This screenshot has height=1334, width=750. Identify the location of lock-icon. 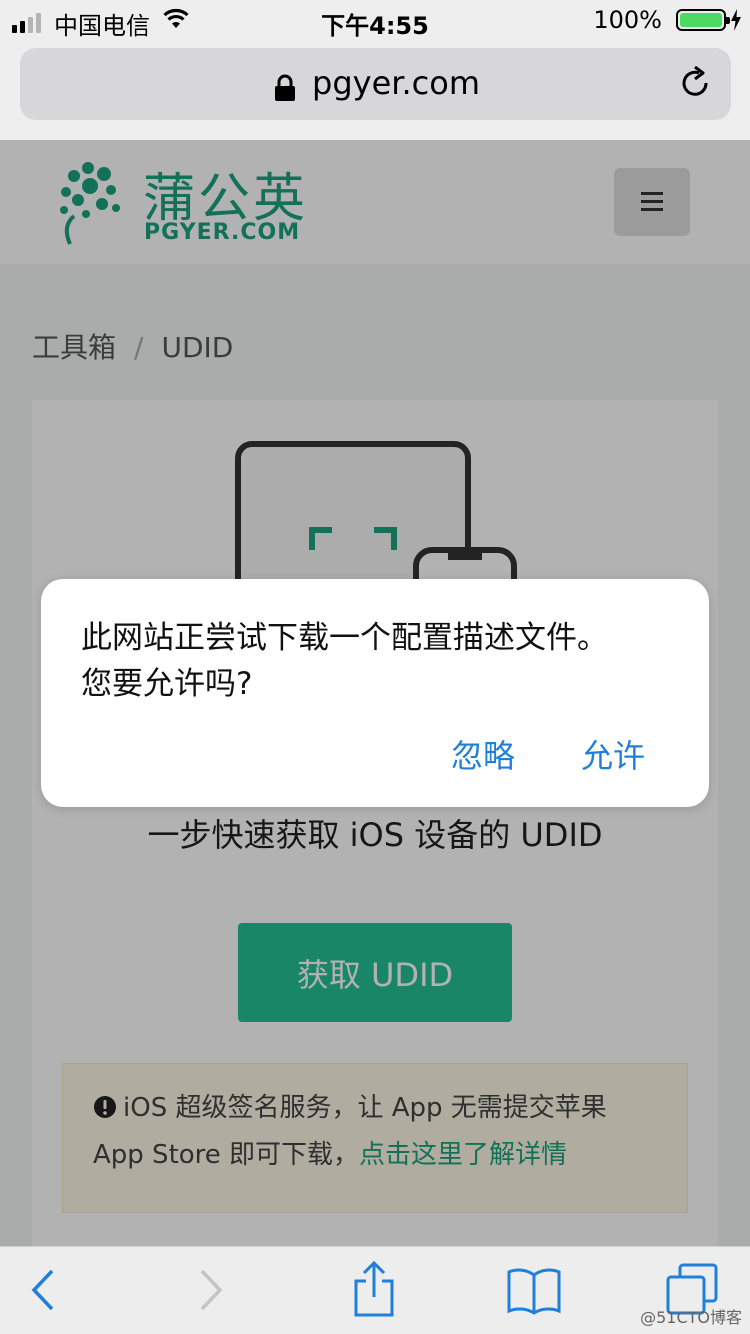
(285, 90).